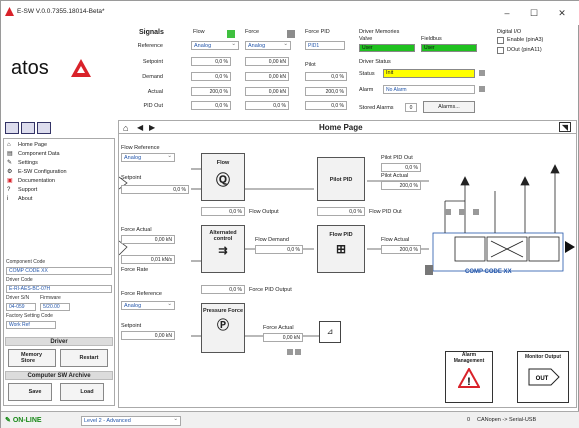 The width and height of the screenshot is (579, 428). I want to click on support-icon: ?, so click(9, 190).